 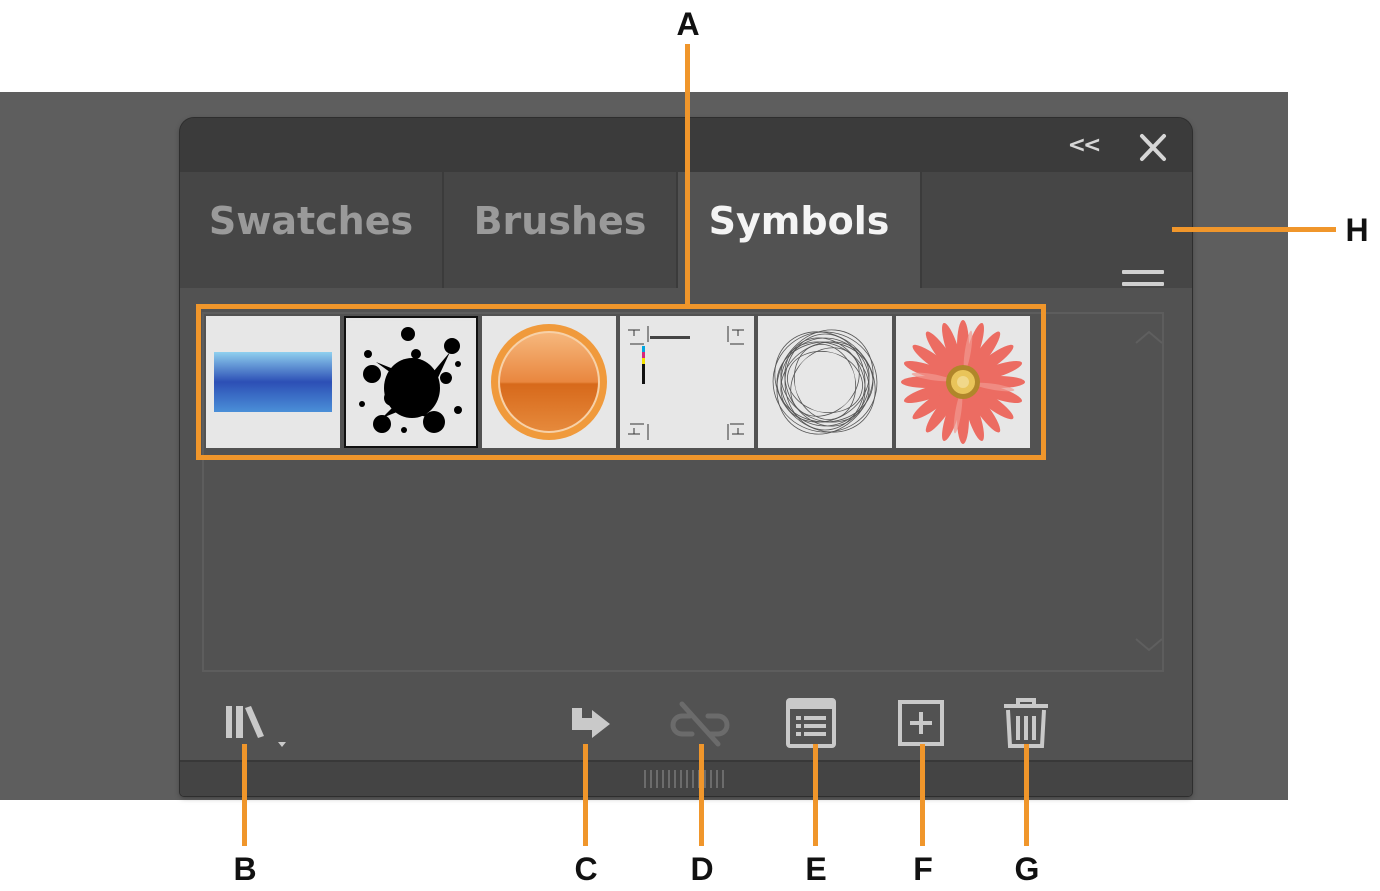 What do you see at coordinates (1084, 146) in the screenshot?
I see `collapse-panel-button: <<` at bounding box center [1084, 146].